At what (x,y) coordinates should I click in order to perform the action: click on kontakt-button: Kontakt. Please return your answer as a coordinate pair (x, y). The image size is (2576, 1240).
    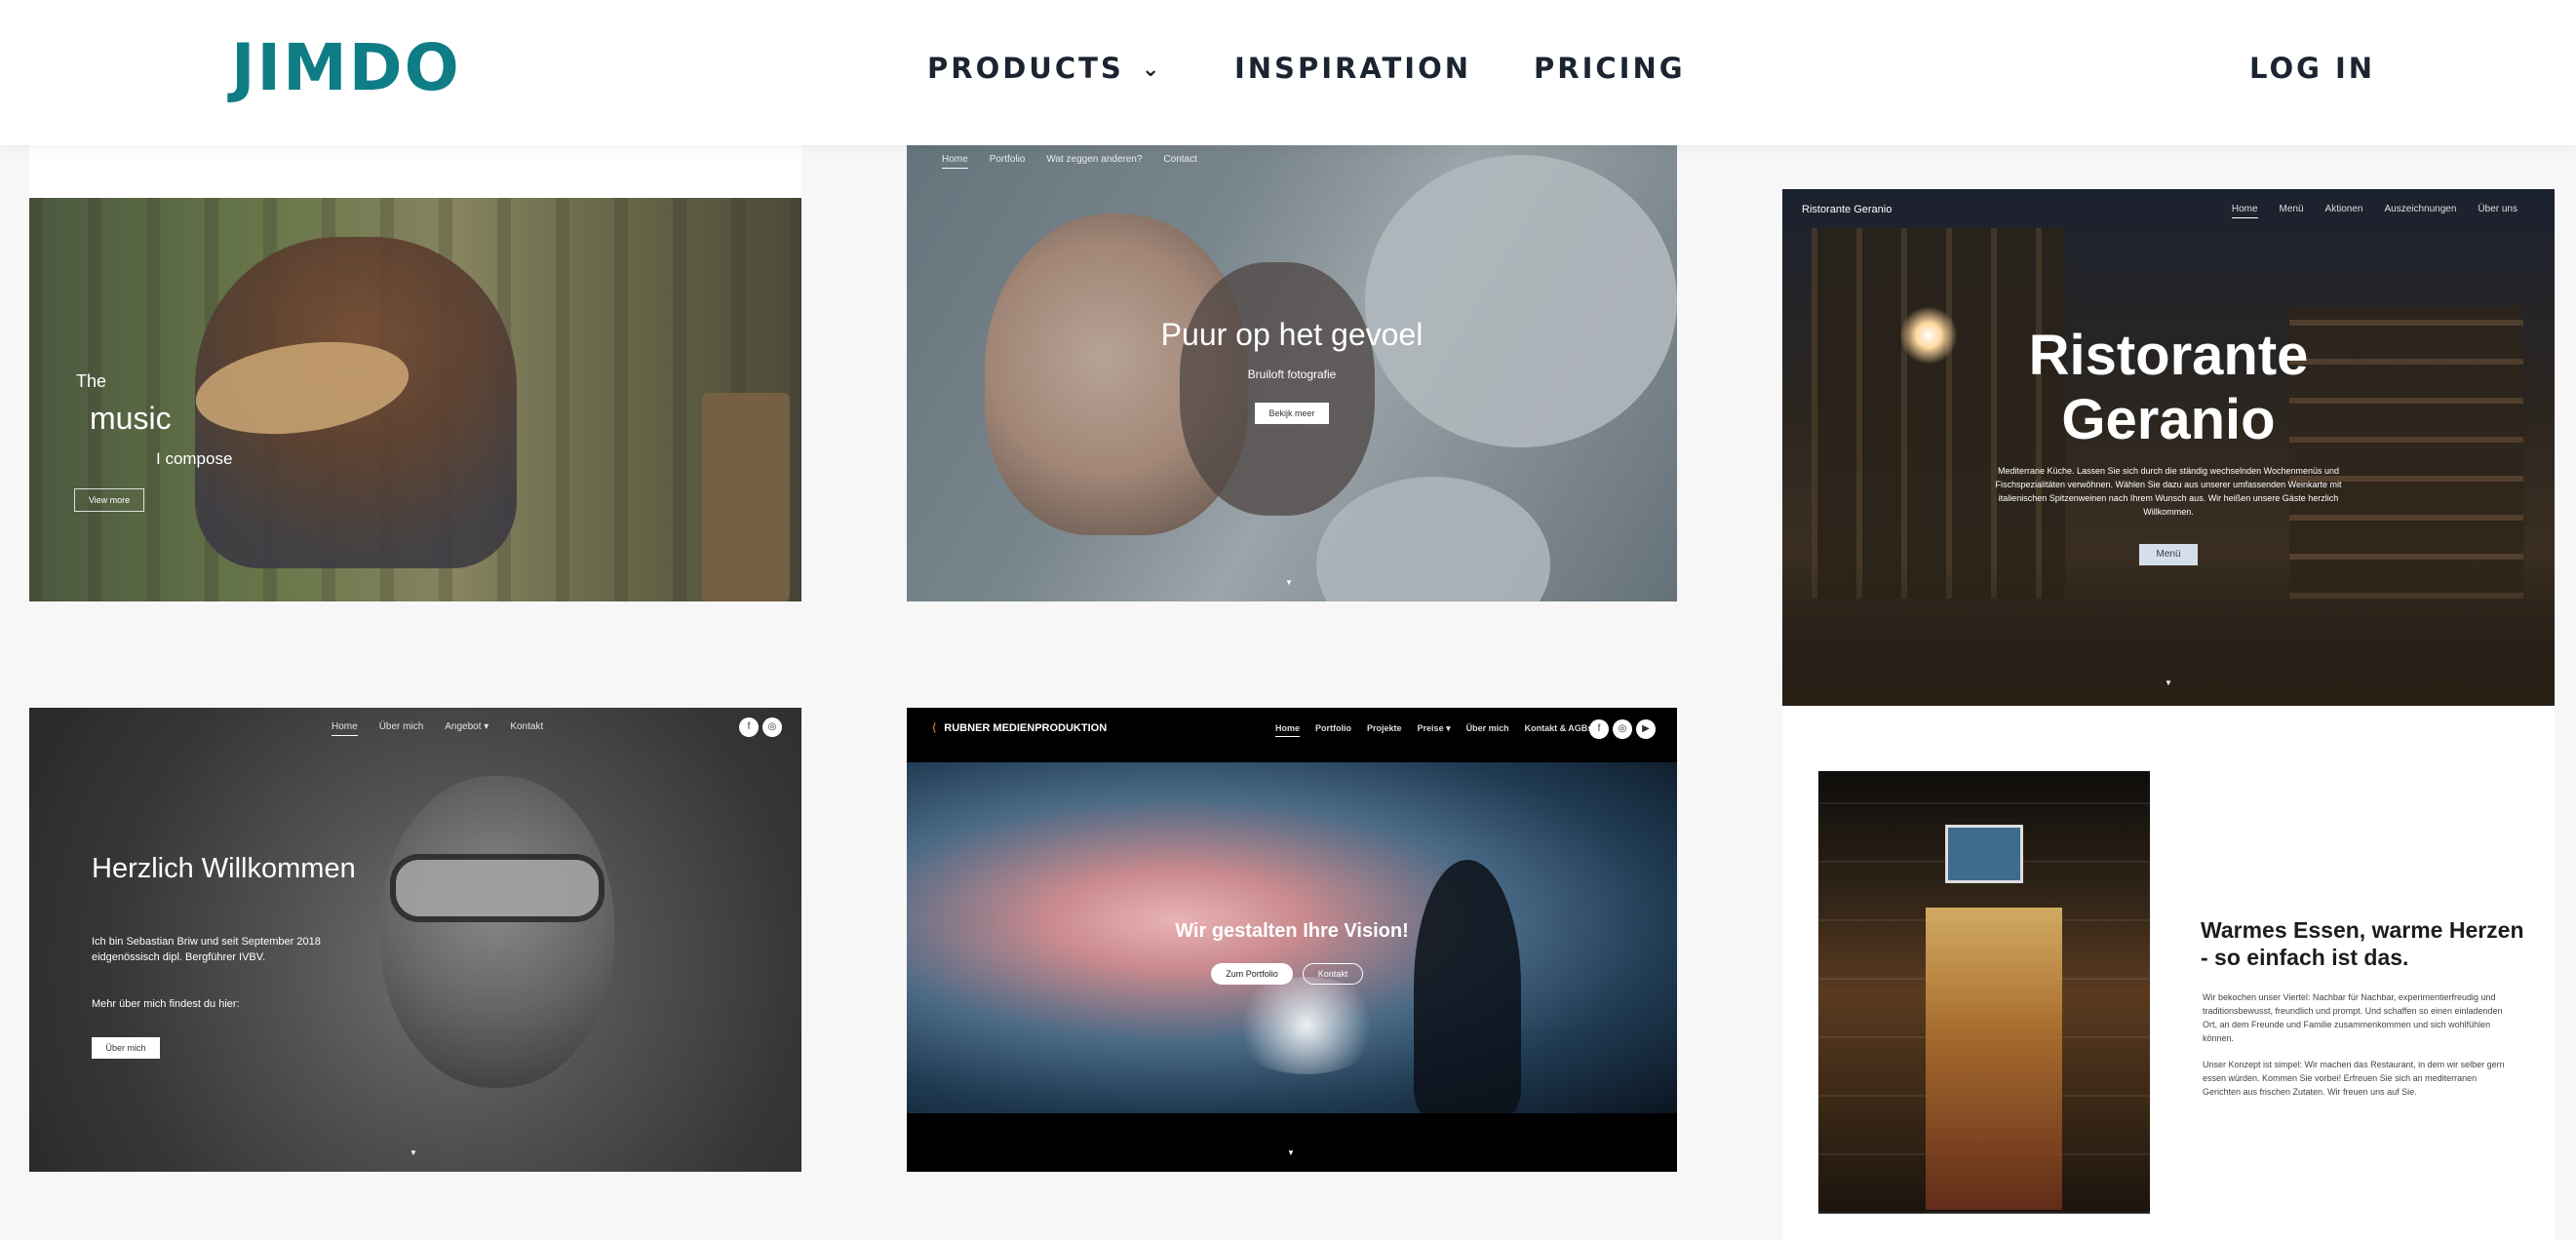
    Looking at the image, I should click on (1333, 974).